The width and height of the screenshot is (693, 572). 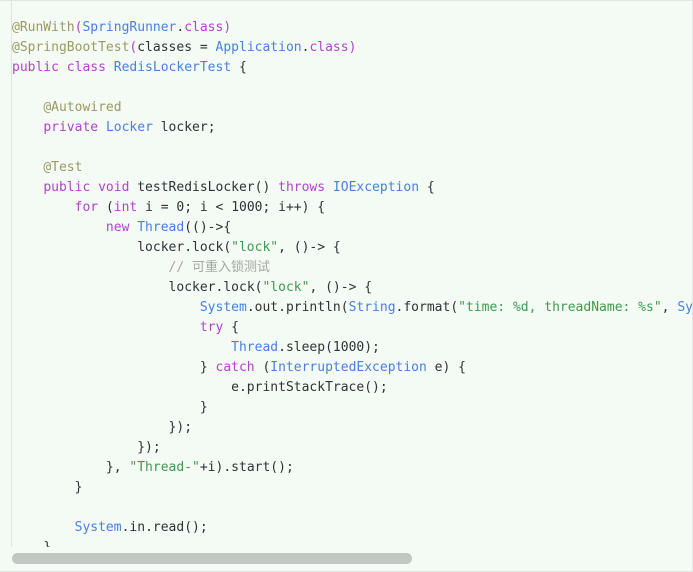 What do you see at coordinates (219, 267) in the screenshot?
I see `code-token: // 可重入锁测试` at bounding box center [219, 267].